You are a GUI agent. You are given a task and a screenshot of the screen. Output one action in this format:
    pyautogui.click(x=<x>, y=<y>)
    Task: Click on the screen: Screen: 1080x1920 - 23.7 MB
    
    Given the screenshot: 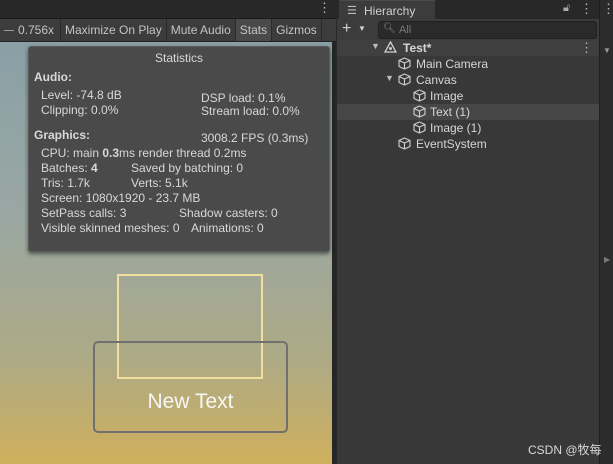 What is the action you would take?
    pyautogui.click(x=121, y=198)
    